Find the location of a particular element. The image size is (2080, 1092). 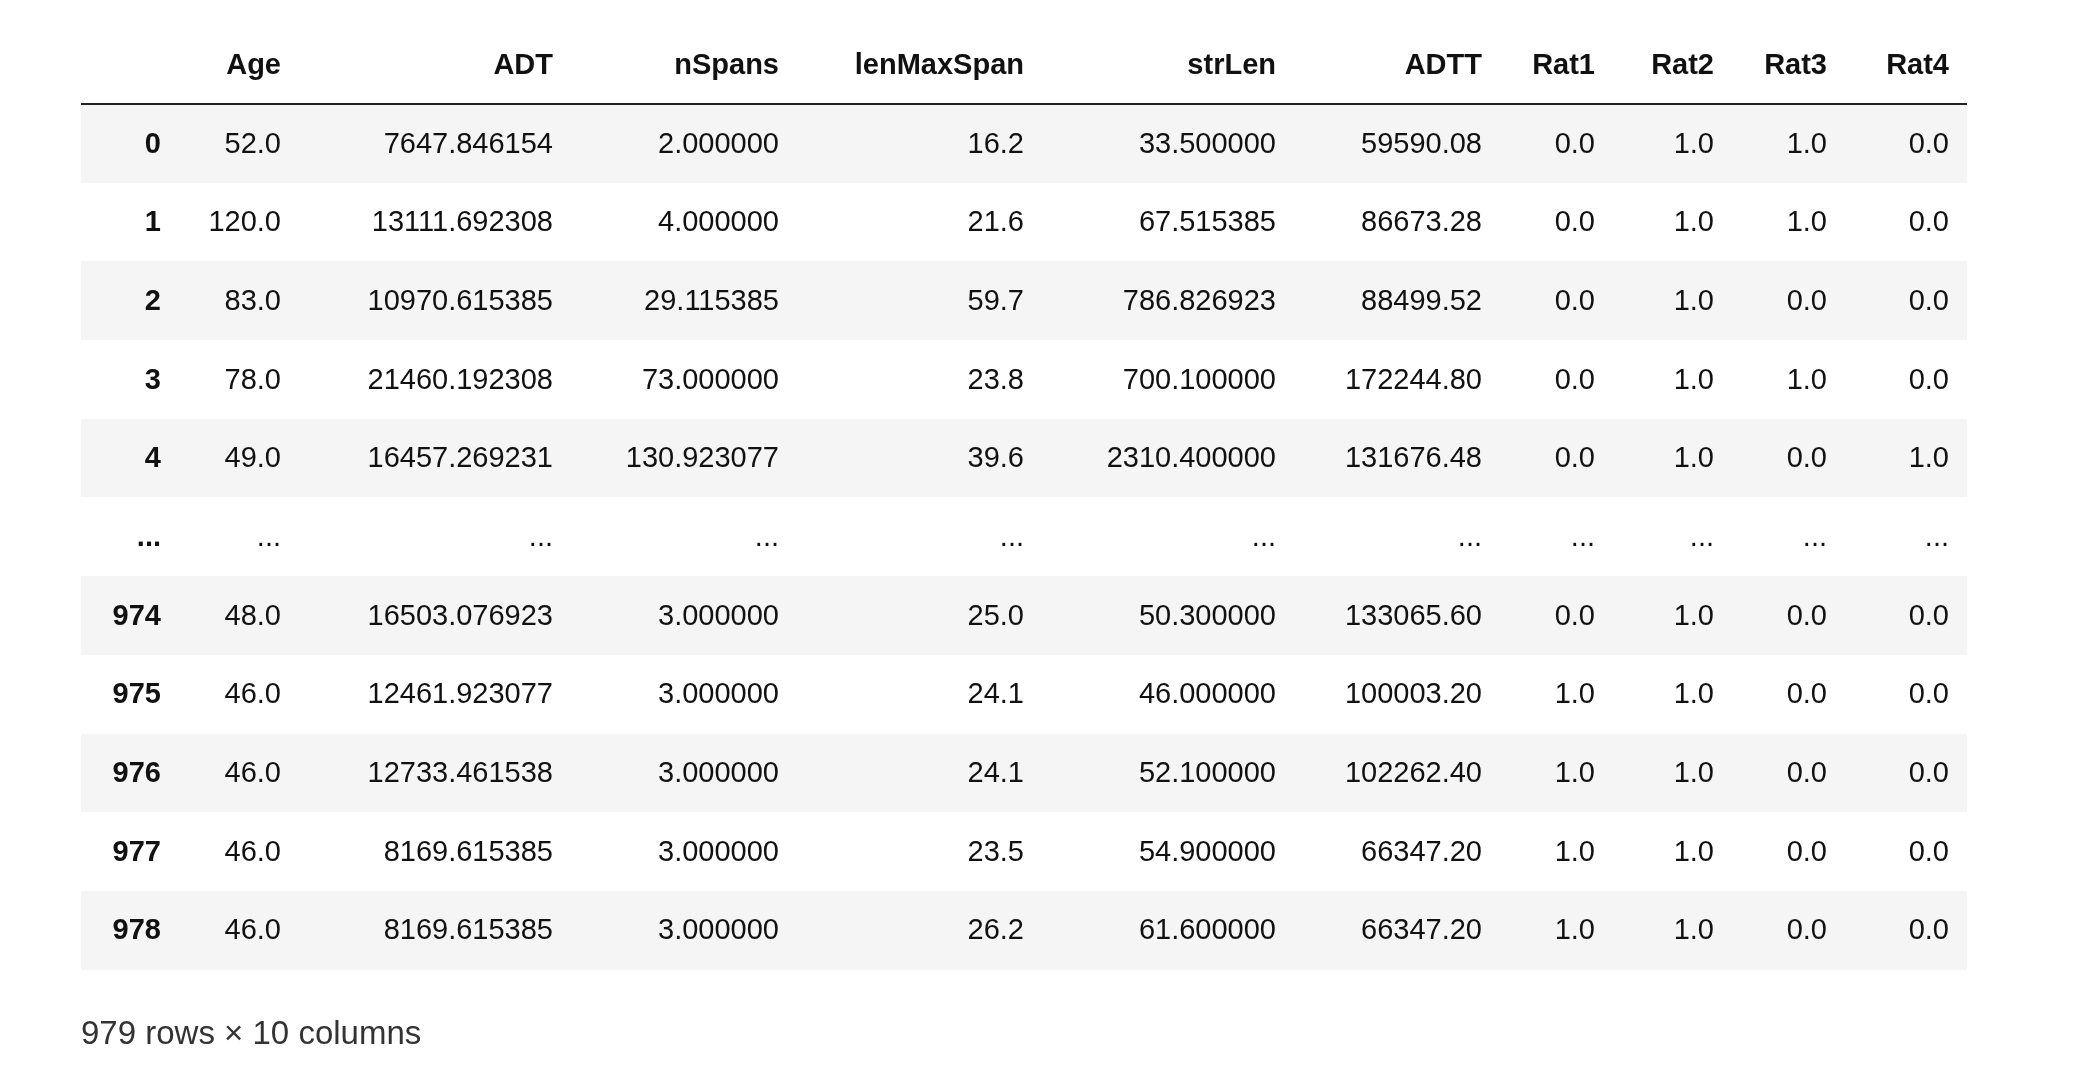

table-cell: 133065.60 is located at coordinates (1413, 614).